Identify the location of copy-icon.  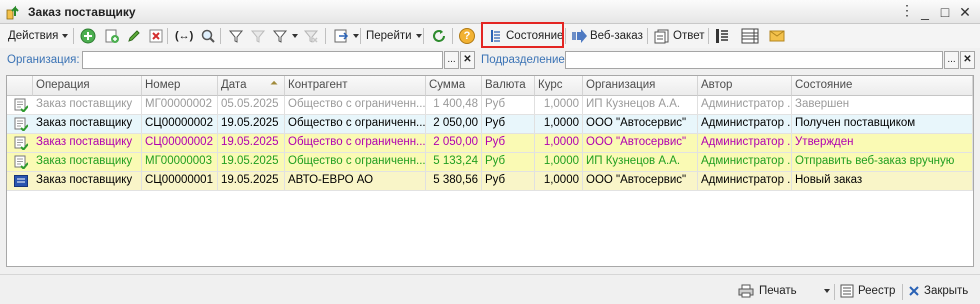
(112, 36).